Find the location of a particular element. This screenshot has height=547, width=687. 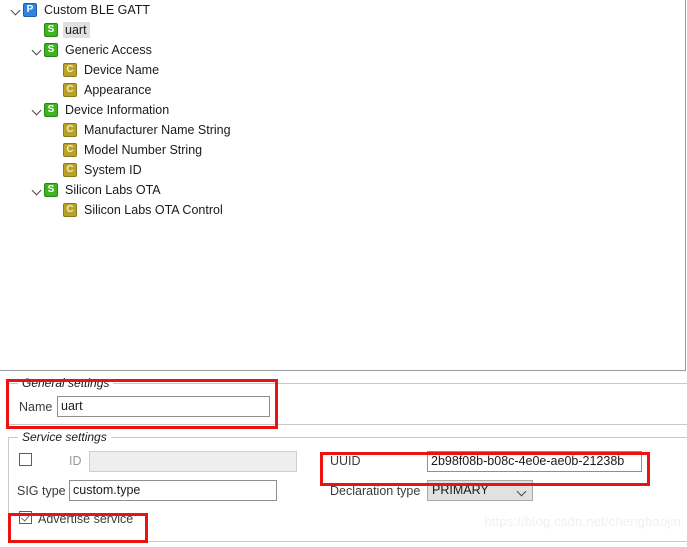

sig-type-input: custom.type is located at coordinates (173, 490).